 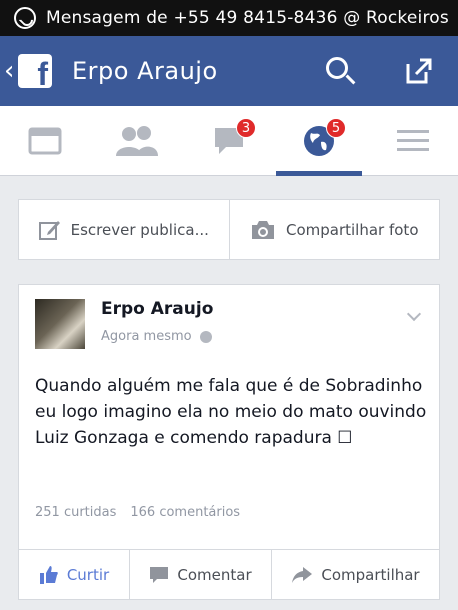 I want to click on tab-messages: 3, so click(x=229, y=141).